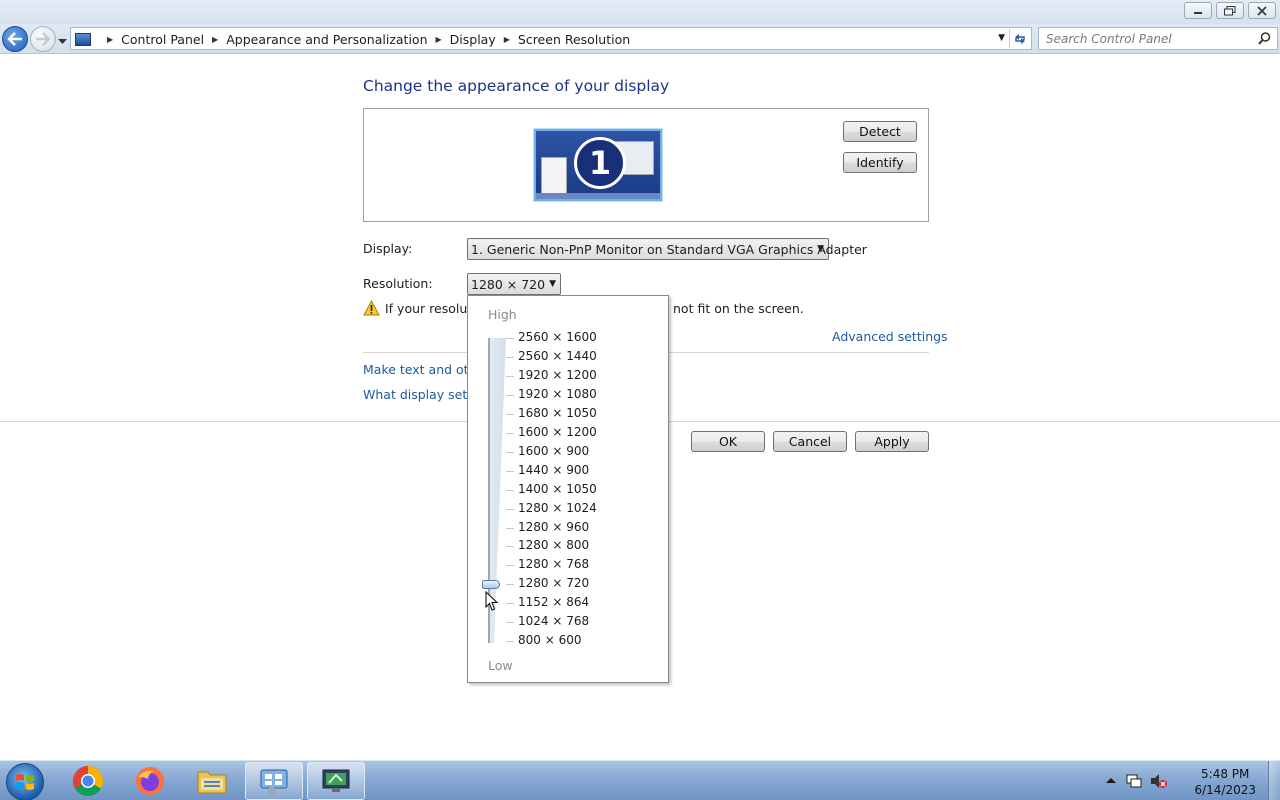 This screenshot has height=800, width=1280. Describe the element at coordinates (880, 131) in the screenshot. I see `detect-button: Detect` at that location.